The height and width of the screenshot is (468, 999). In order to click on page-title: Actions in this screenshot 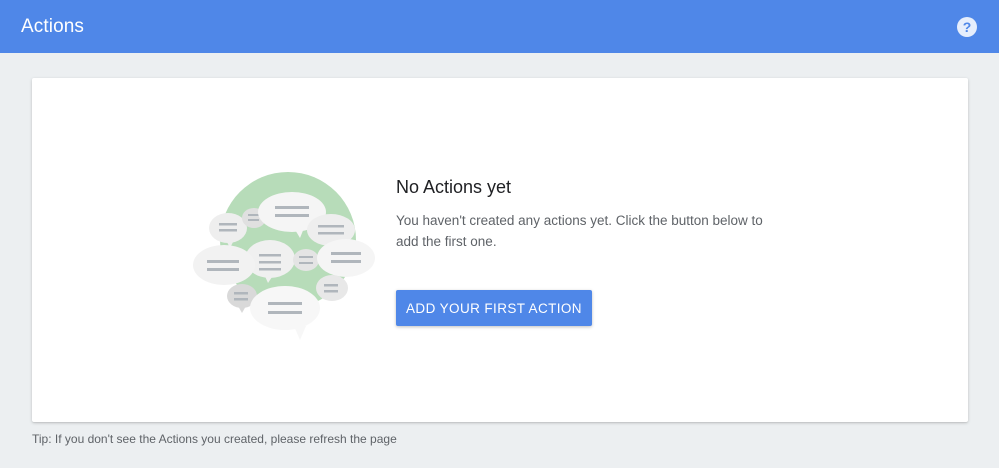, I will do `click(53, 26)`.